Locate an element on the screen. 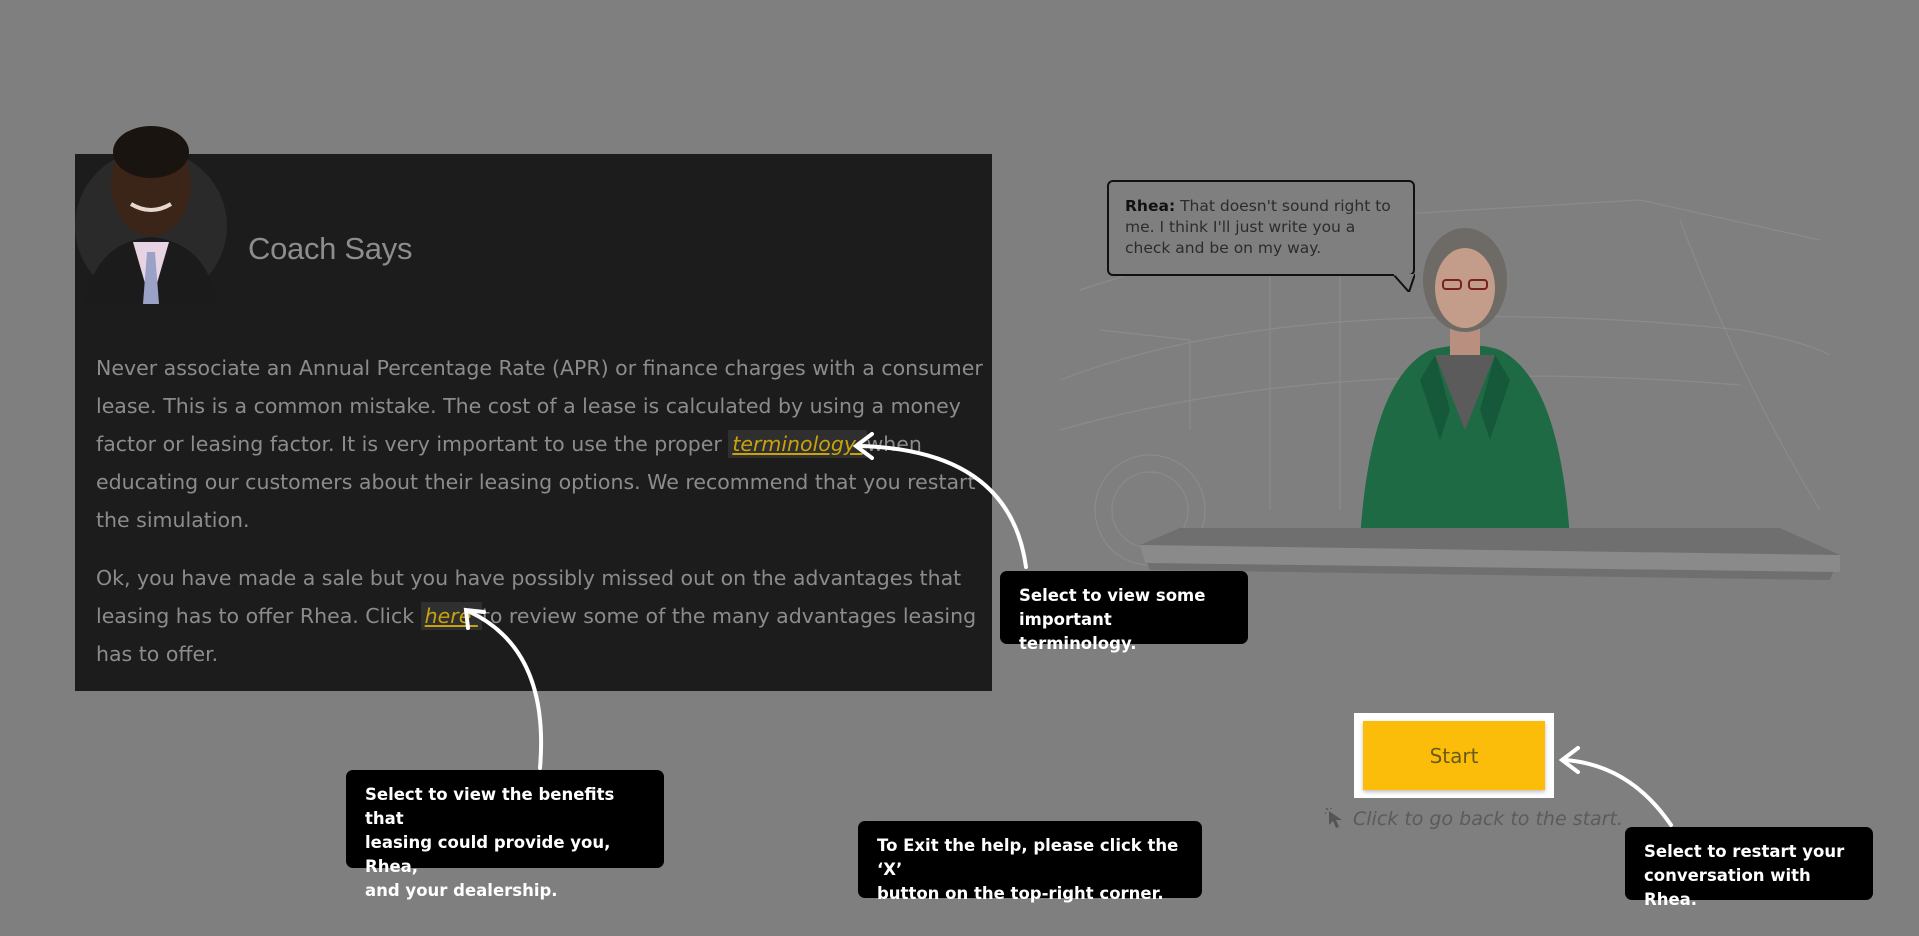  arrow-to-start-head is located at coordinates (1569, 760).